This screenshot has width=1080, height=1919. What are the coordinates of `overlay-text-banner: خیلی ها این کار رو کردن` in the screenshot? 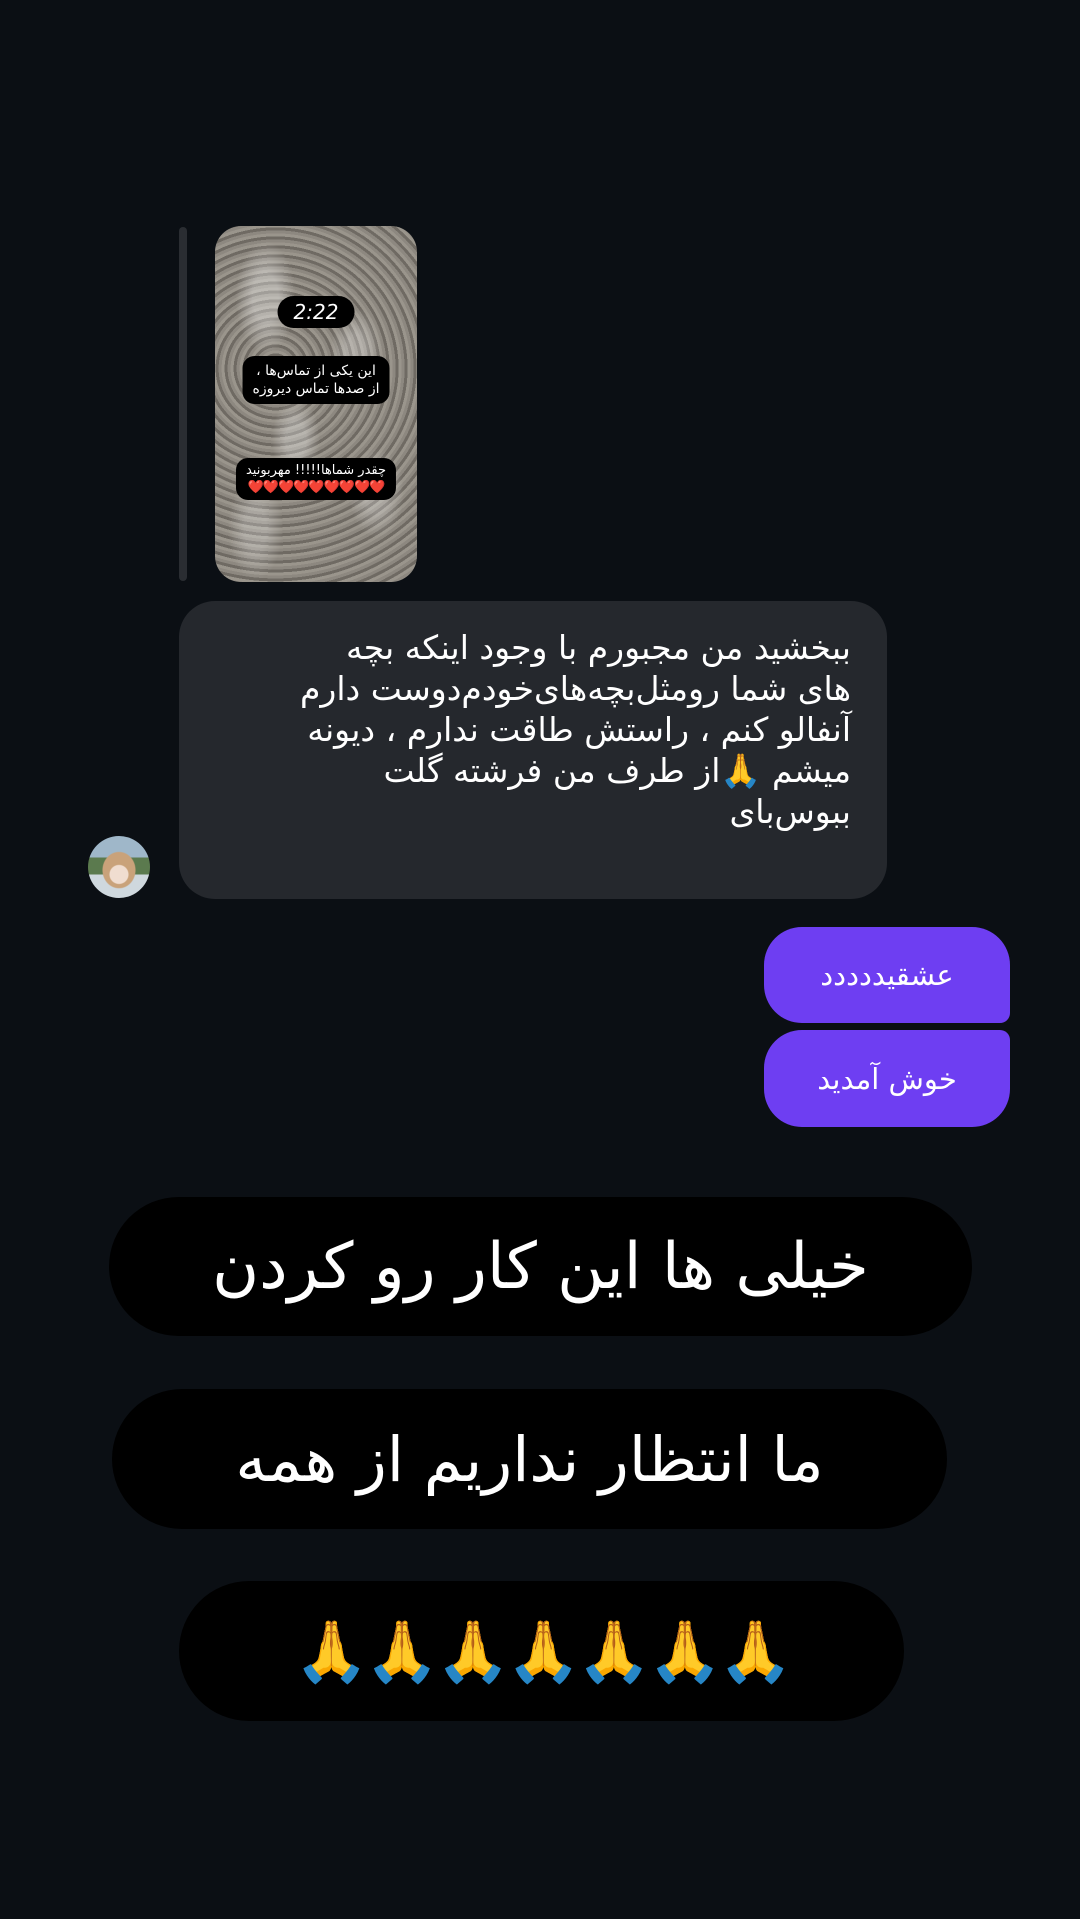 It's located at (540, 1266).